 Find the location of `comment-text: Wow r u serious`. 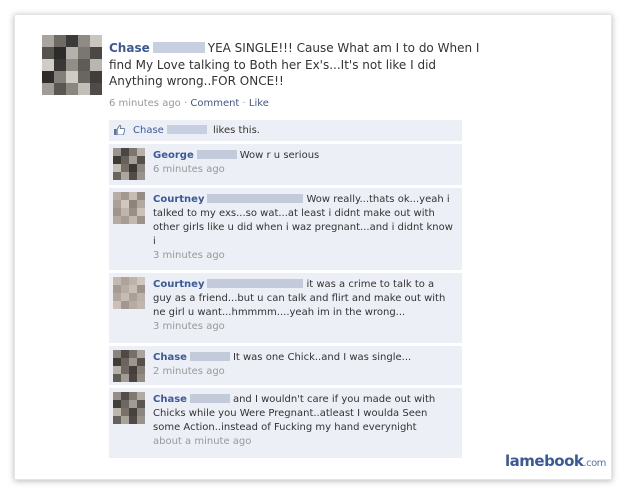

comment-text: Wow r u serious is located at coordinates (279, 155).